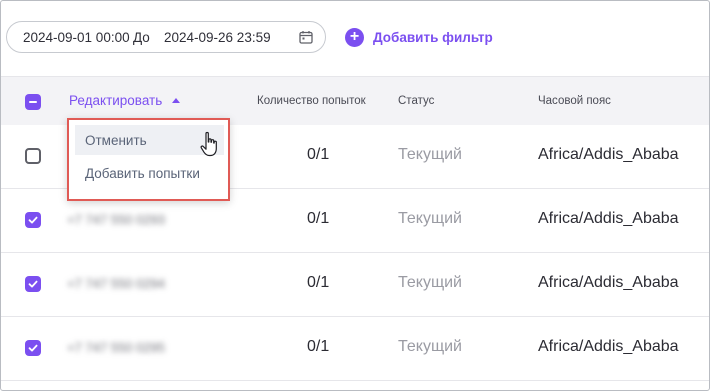 The height and width of the screenshot is (391, 710). Describe the element at coordinates (116, 283) in the screenshot. I see `phone-cell: +7 747 550 0294` at that location.